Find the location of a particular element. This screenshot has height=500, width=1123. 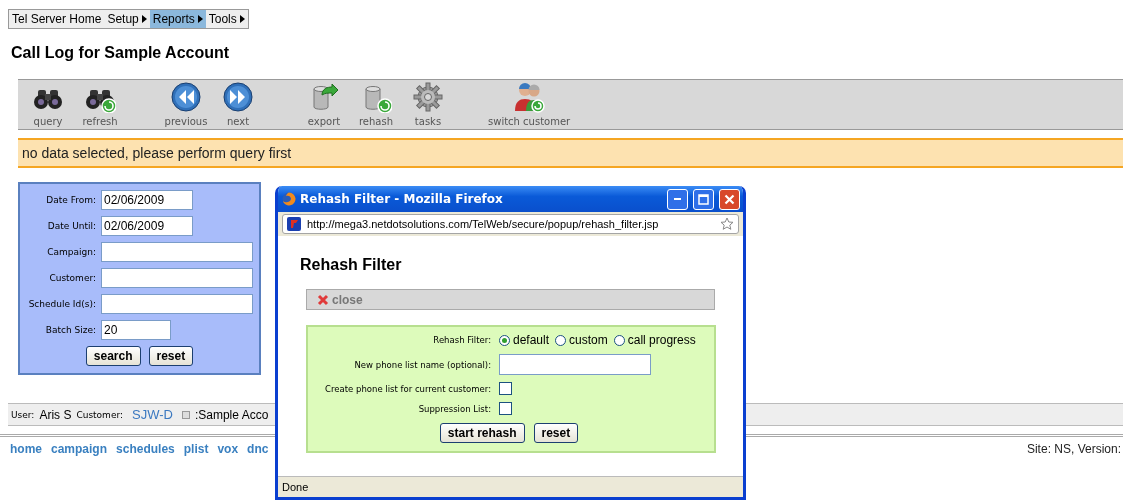

nav-link: schedules is located at coordinates (145, 449).